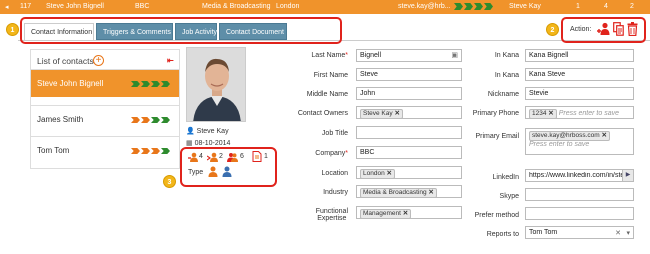 The width and height of the screenshot is (650, 254). Describe the element at coordinates (170, 60) in the screenshot. I see `collapse-list-icon: ⇤` at that location.